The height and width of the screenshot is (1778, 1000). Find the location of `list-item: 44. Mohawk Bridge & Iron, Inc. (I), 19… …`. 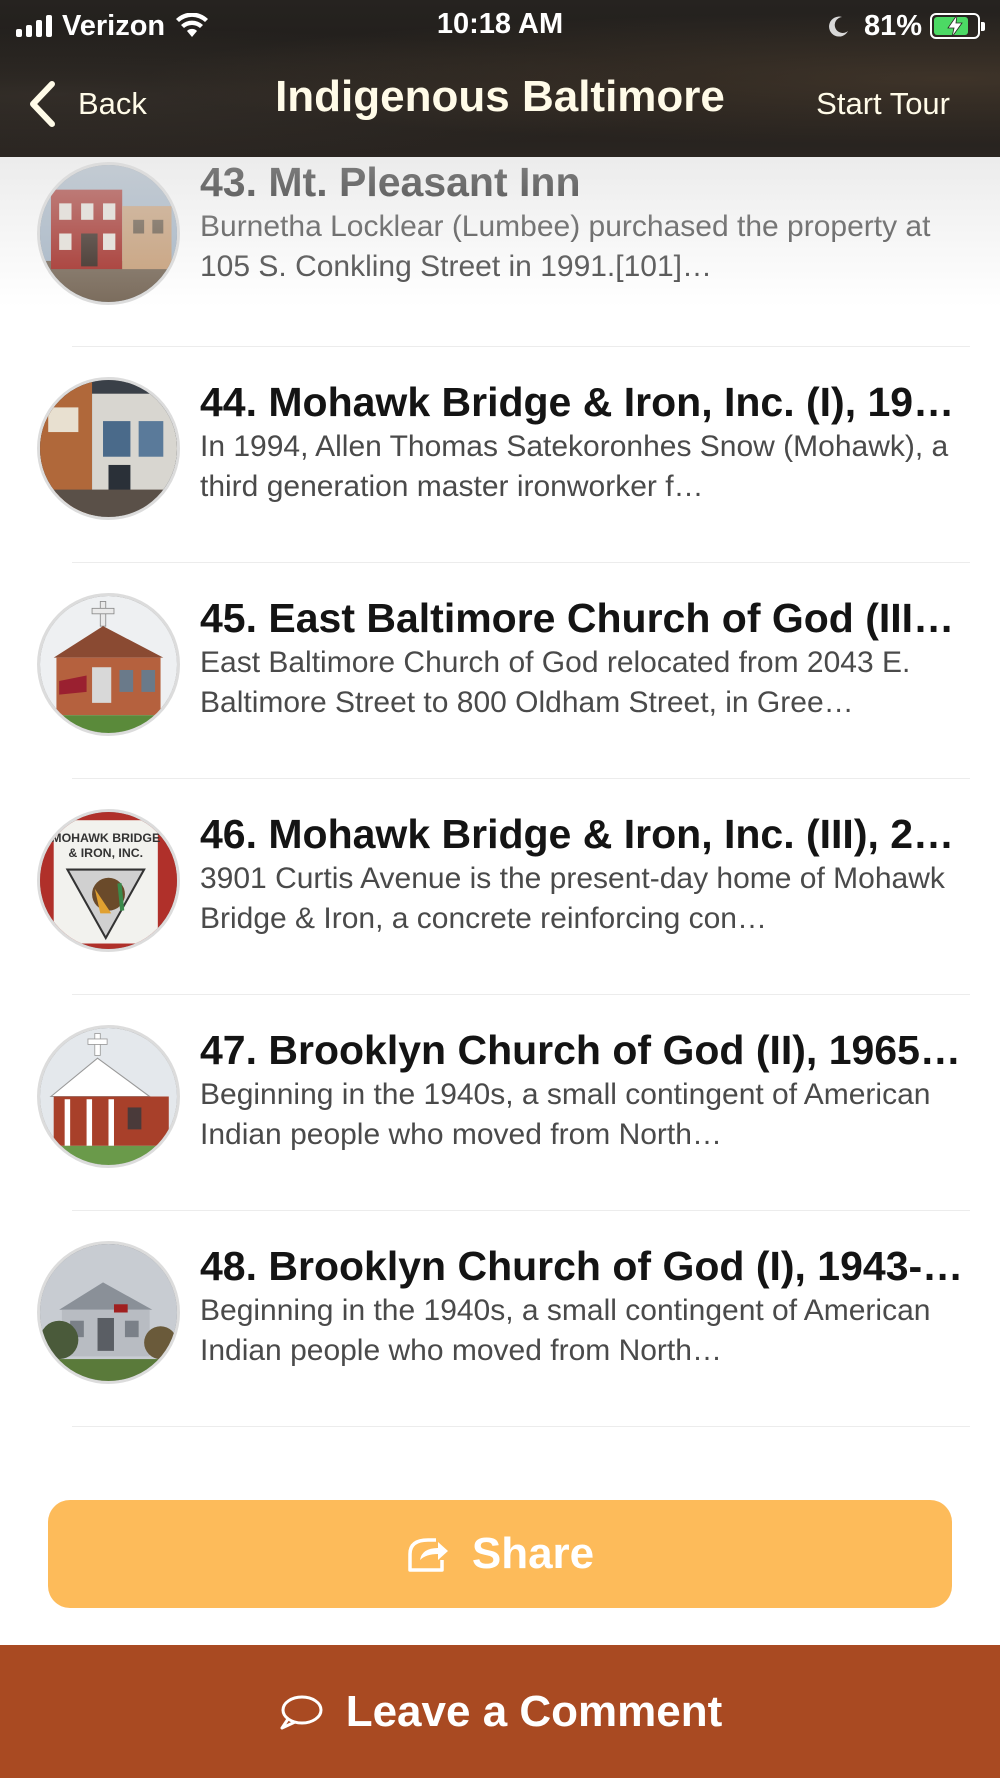

list-item: 44. Mohawk Bridge & Iron, Inc. (I), 19… … is located at coordinates (500, 455).